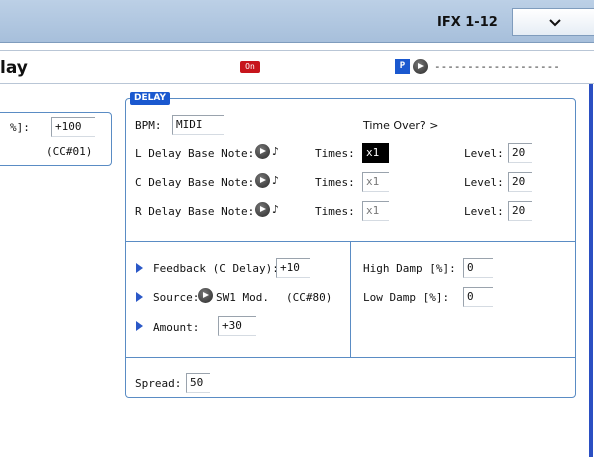 The image size is (594, 457). What do you see at coordinates (150, 98) in the screenshot?
I see `delay-section-tab: DELAY` at bounding box center [150, 98].